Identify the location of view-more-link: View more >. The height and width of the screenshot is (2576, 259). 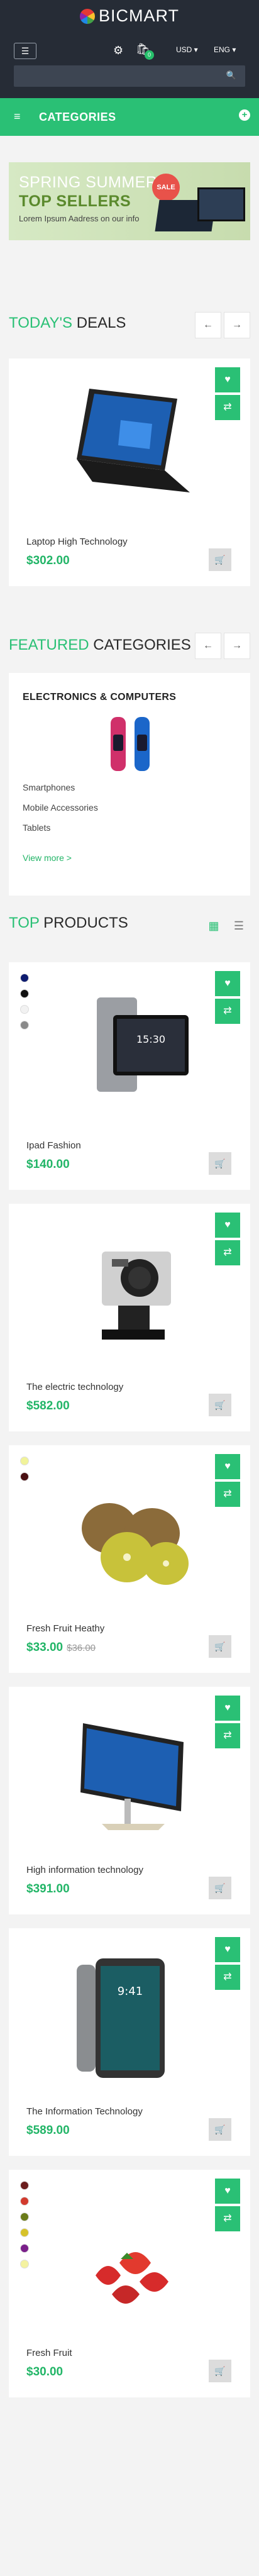
(47, 858).